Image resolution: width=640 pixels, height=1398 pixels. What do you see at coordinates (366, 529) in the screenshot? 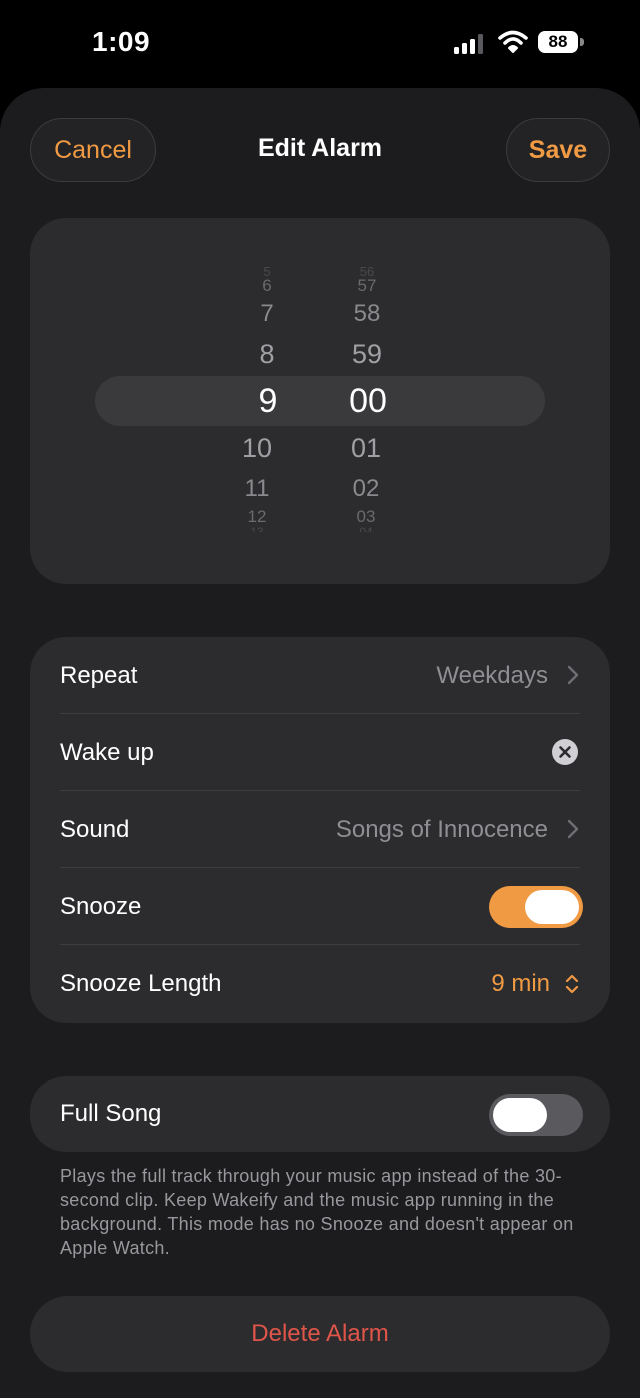
I see `minute-option: 04` at bounding box center [366, 529].